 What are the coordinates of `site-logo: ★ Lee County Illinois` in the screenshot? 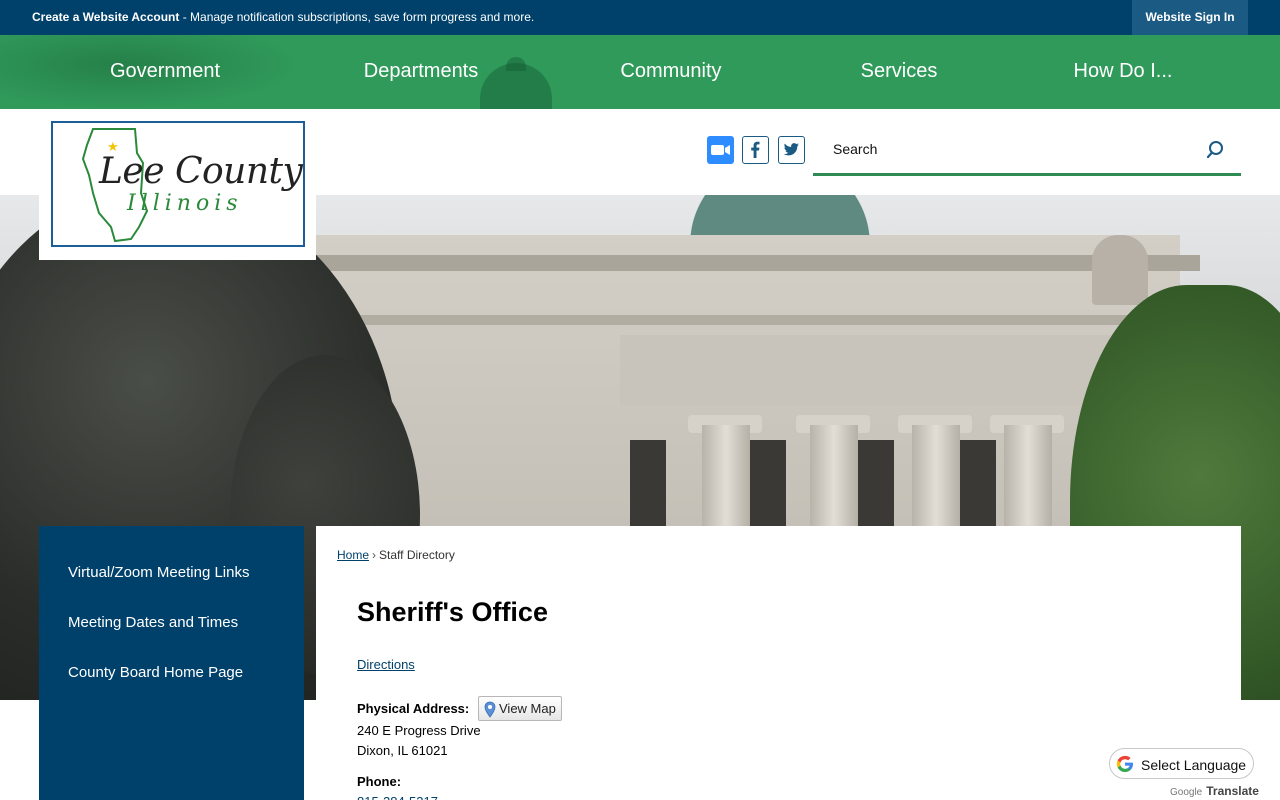 It's located at (177, 184).